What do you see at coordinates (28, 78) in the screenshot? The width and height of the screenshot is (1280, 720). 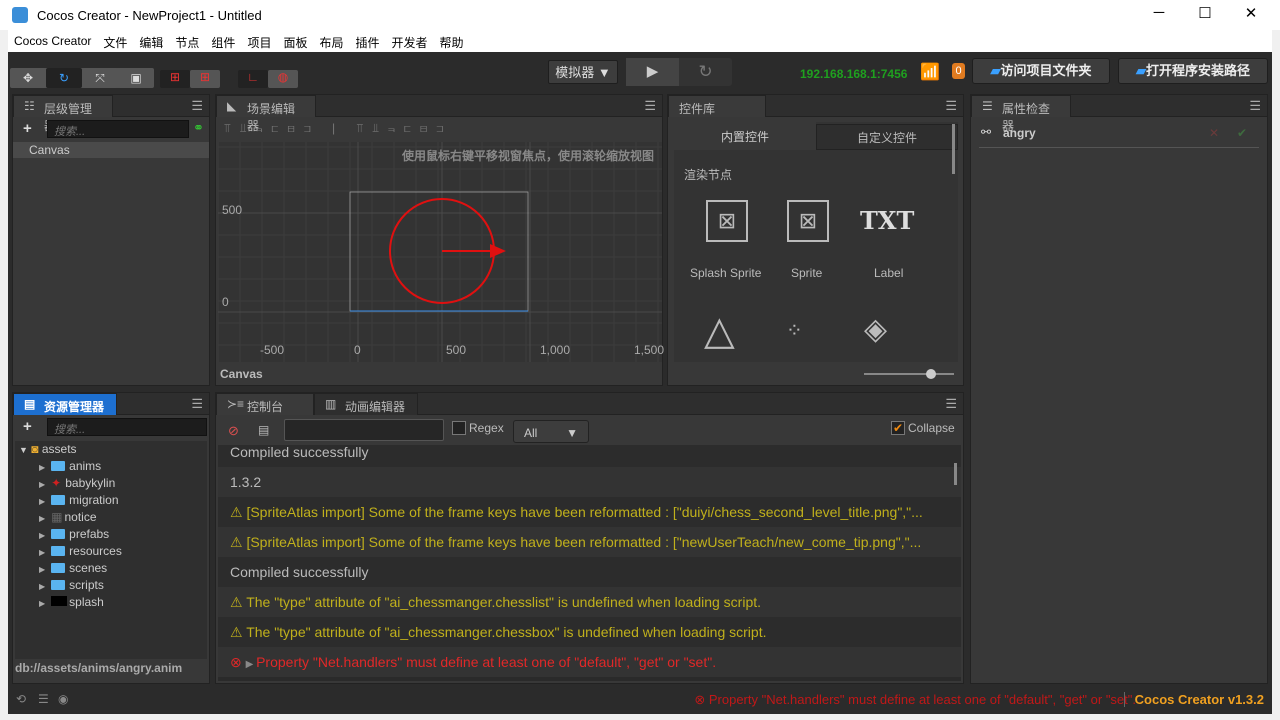 I see `move-tool-icon: ✥` at bounding box center [28, 78].